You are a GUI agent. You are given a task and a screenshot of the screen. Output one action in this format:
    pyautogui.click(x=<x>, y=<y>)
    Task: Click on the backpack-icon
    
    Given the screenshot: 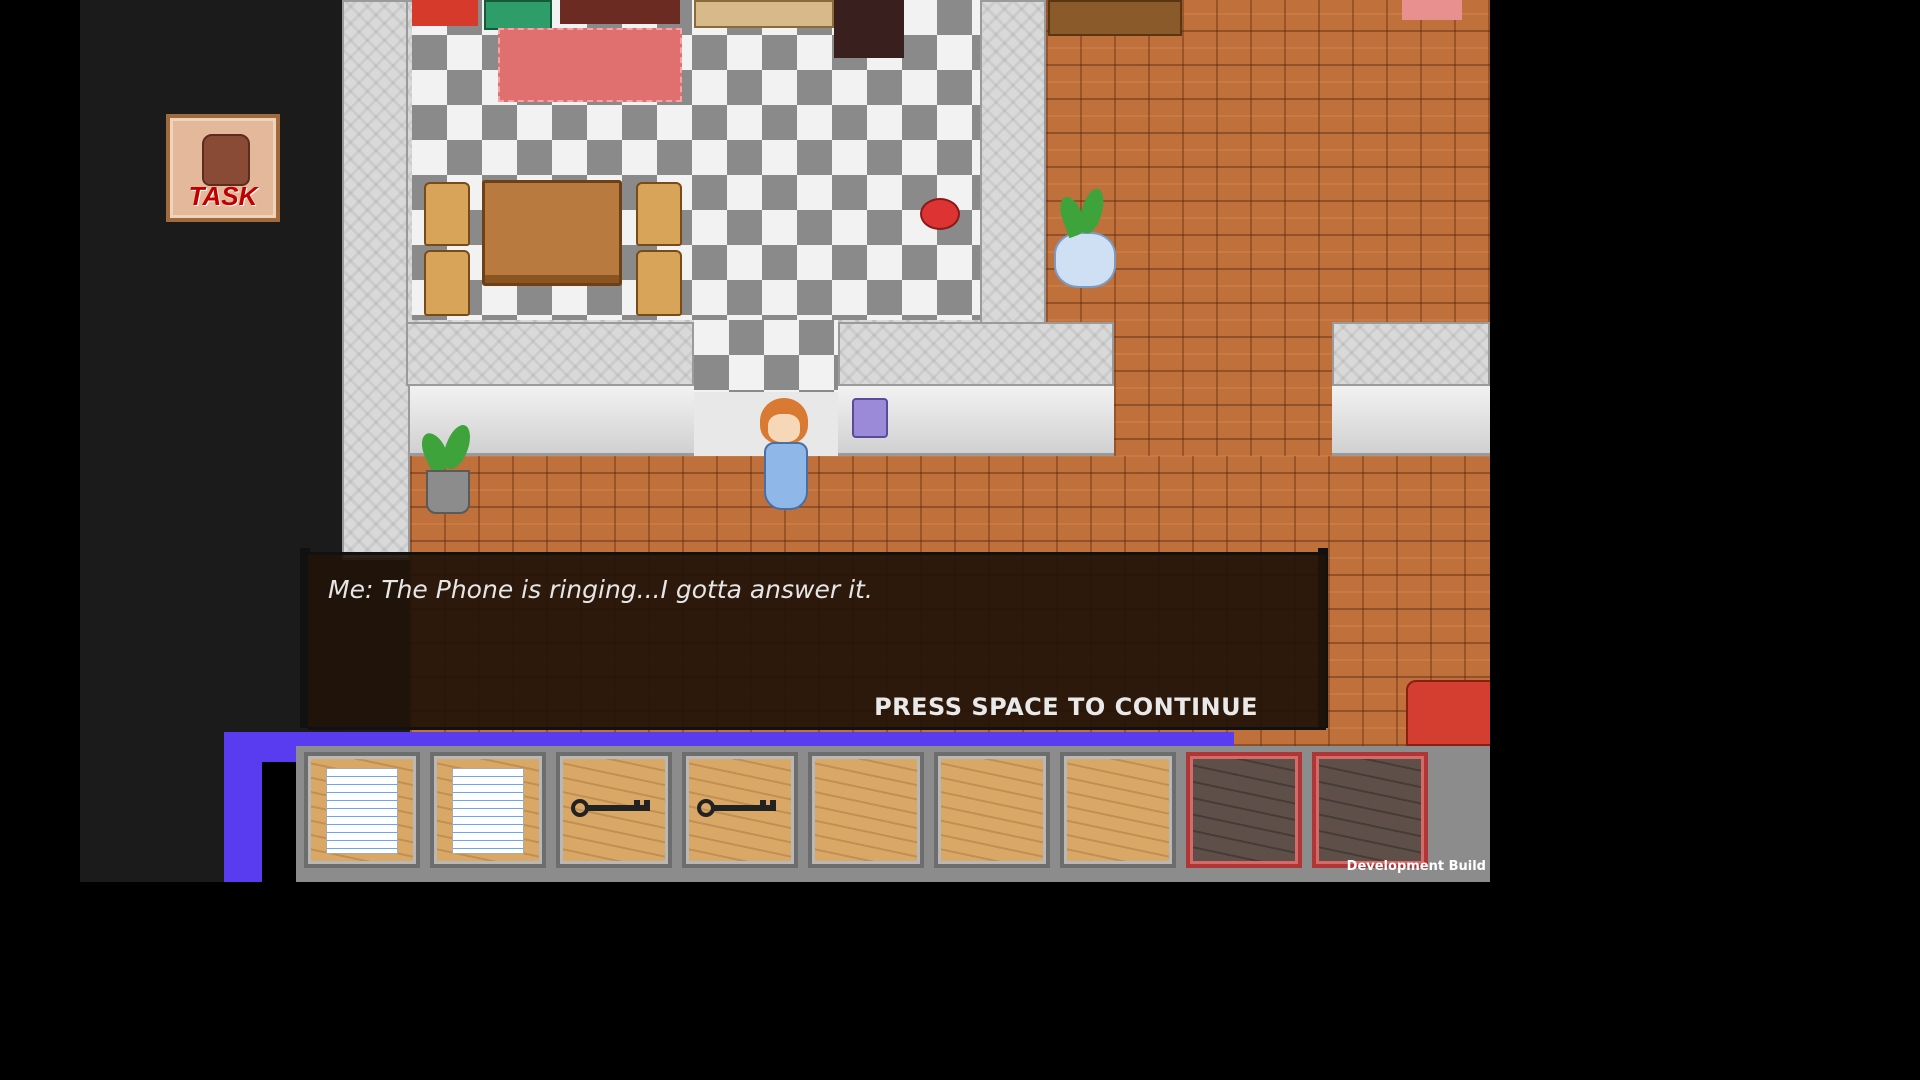 What is the action you would take?
    pyautogui.click(x=226, y=160)
    